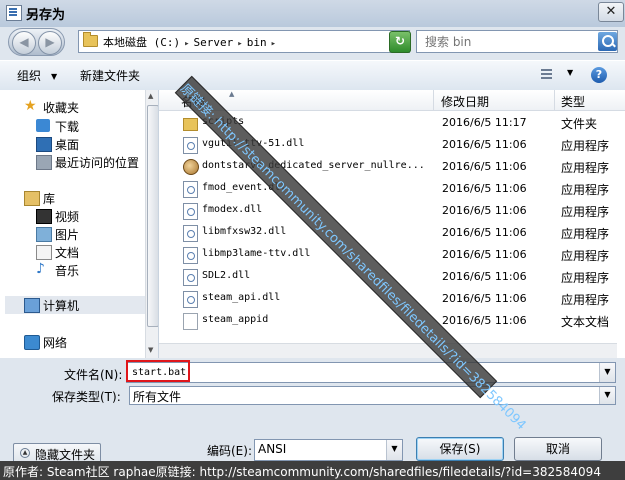  I want to click on encoding-select: ANSI ▼, so click(328, 450).